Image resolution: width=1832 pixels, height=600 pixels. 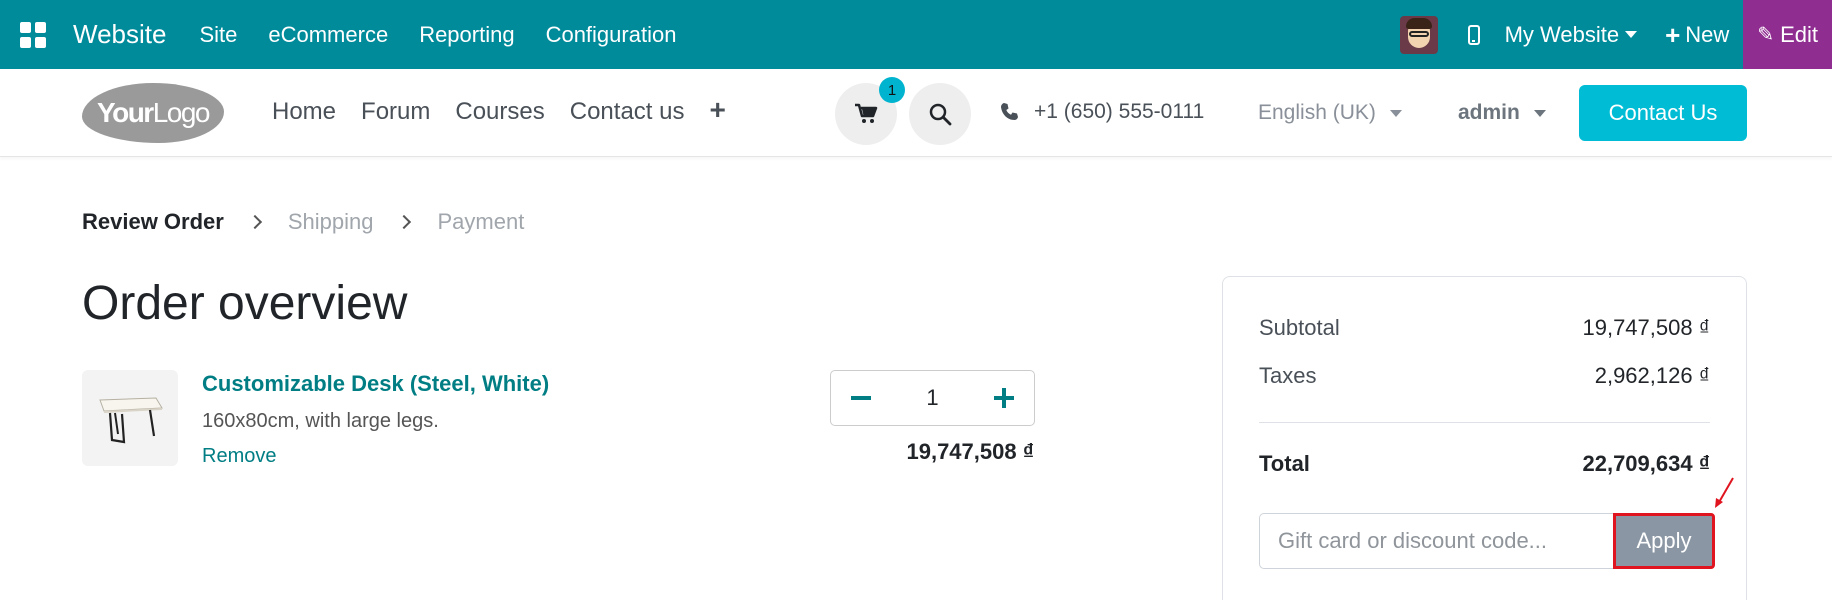 I want to click on cart-count-badge: 1, so click(x=892, y=90).